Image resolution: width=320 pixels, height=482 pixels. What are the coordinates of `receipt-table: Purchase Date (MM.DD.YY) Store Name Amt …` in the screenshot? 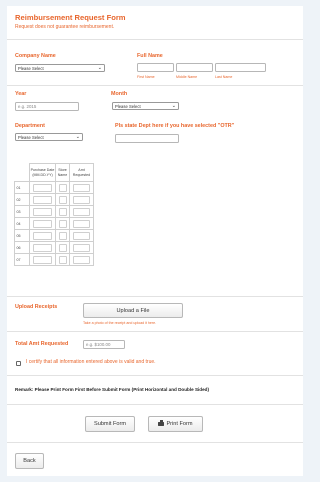 It's located at (54, 214).